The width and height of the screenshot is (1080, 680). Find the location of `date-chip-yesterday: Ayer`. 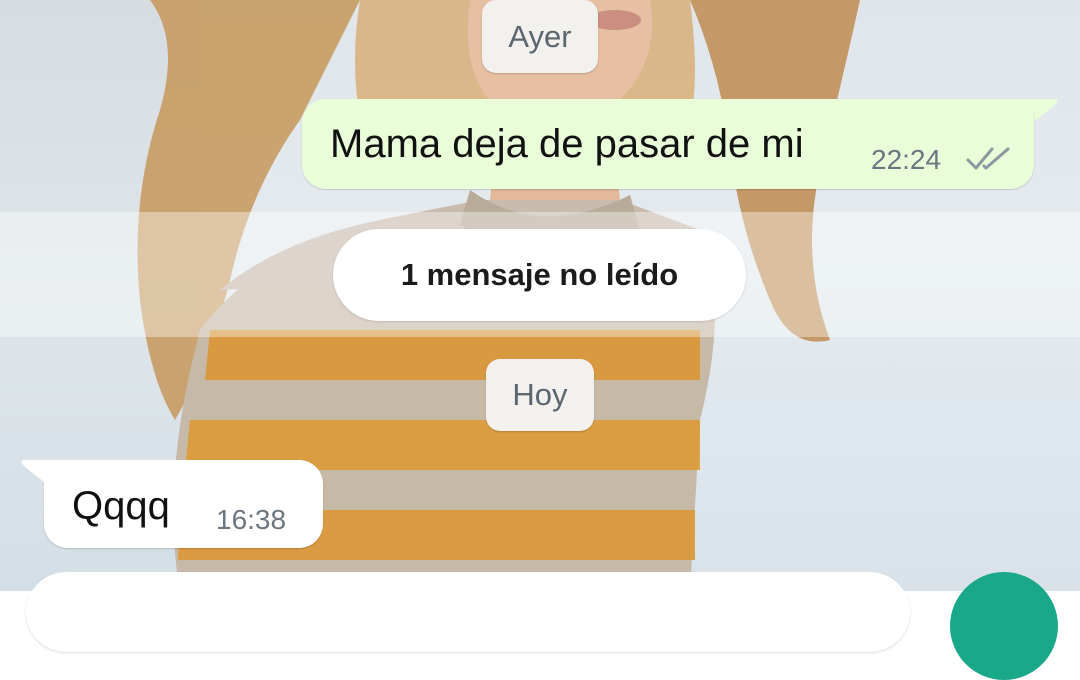

date-chip-yesterday: Ayer is located at coordinates (540, 36).